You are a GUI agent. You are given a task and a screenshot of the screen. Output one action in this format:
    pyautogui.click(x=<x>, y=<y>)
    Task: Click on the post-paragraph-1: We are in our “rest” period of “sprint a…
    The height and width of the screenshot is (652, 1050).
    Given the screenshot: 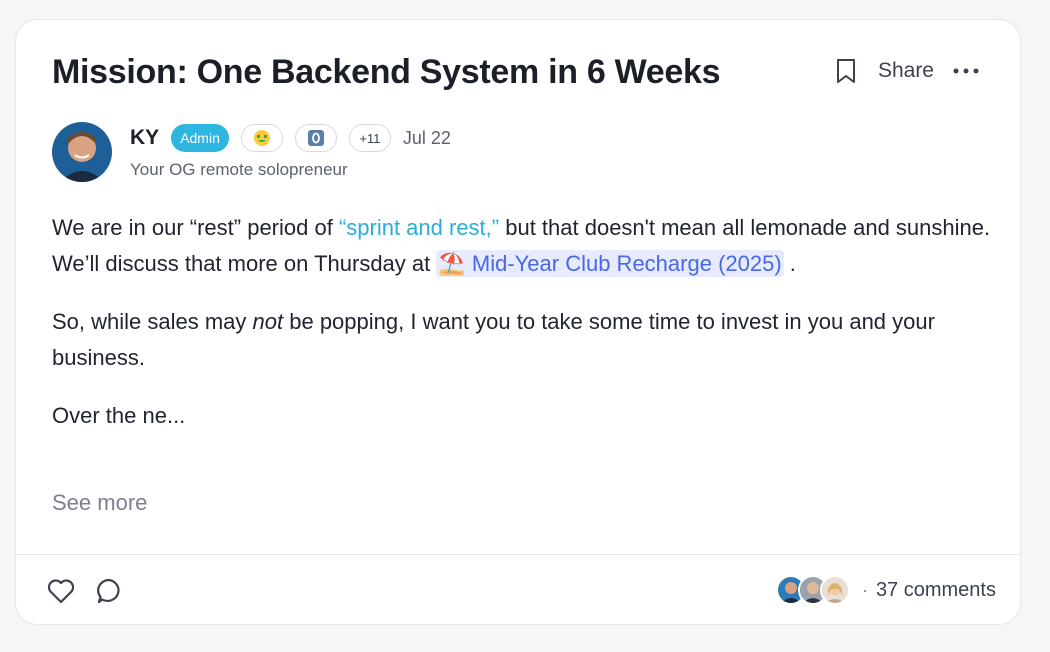 What is the action you would take?
    pyautogui.click(x=522, y=246)
    